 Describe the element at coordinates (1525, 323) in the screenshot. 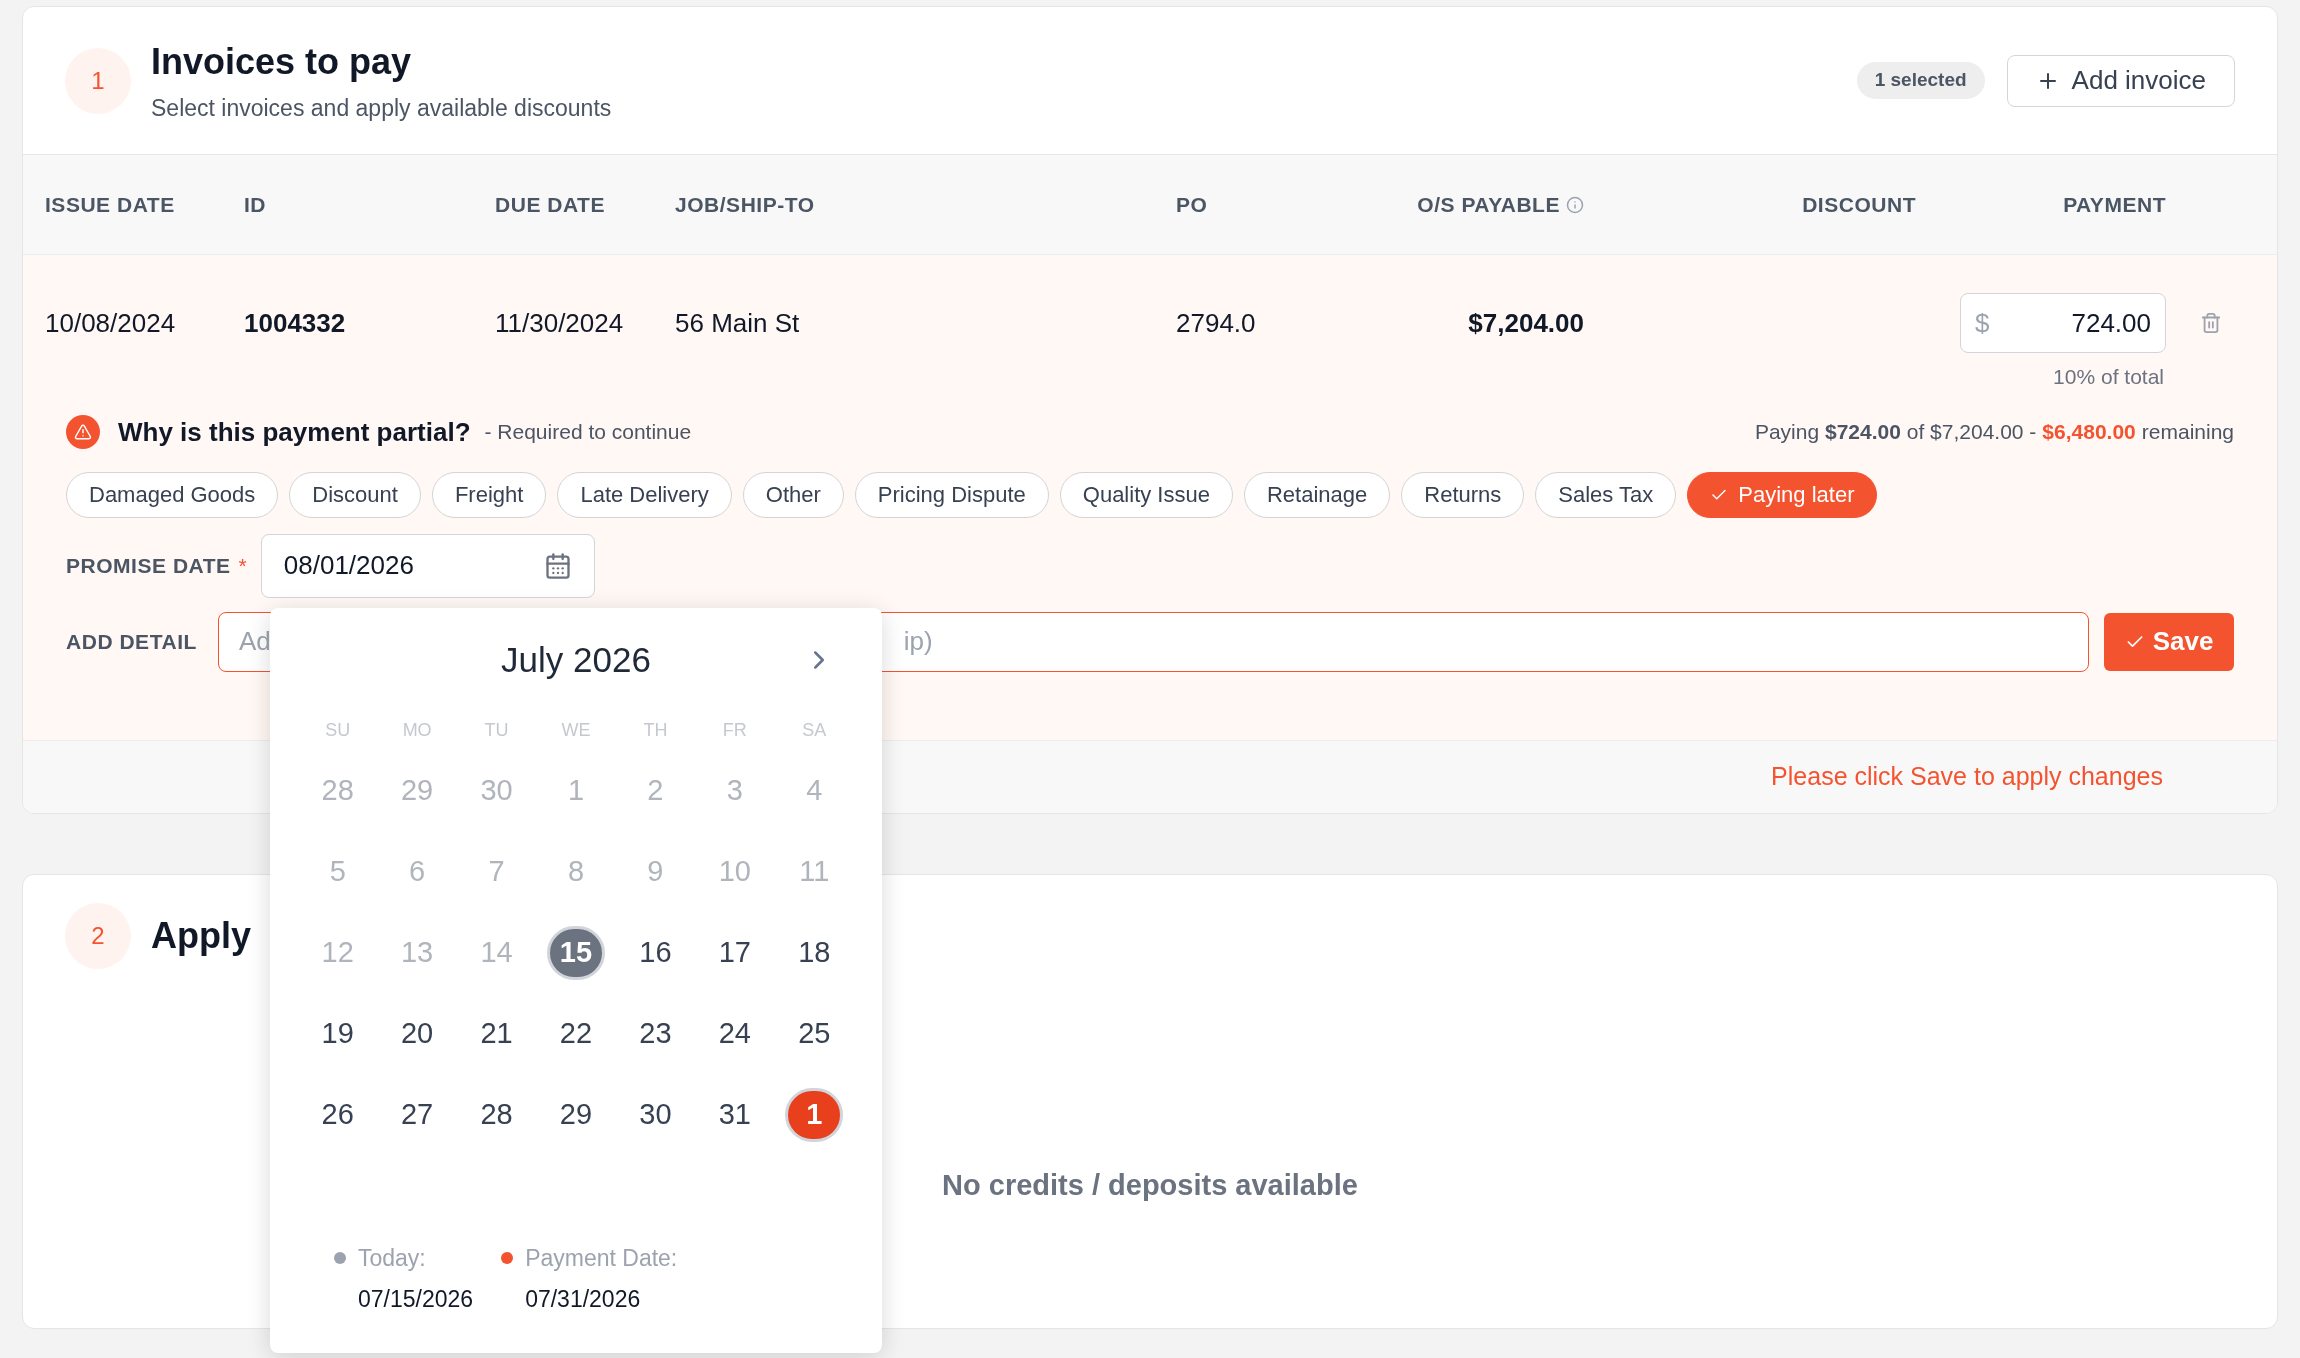

I see `table-cell-text: $7,204.00` at that location.